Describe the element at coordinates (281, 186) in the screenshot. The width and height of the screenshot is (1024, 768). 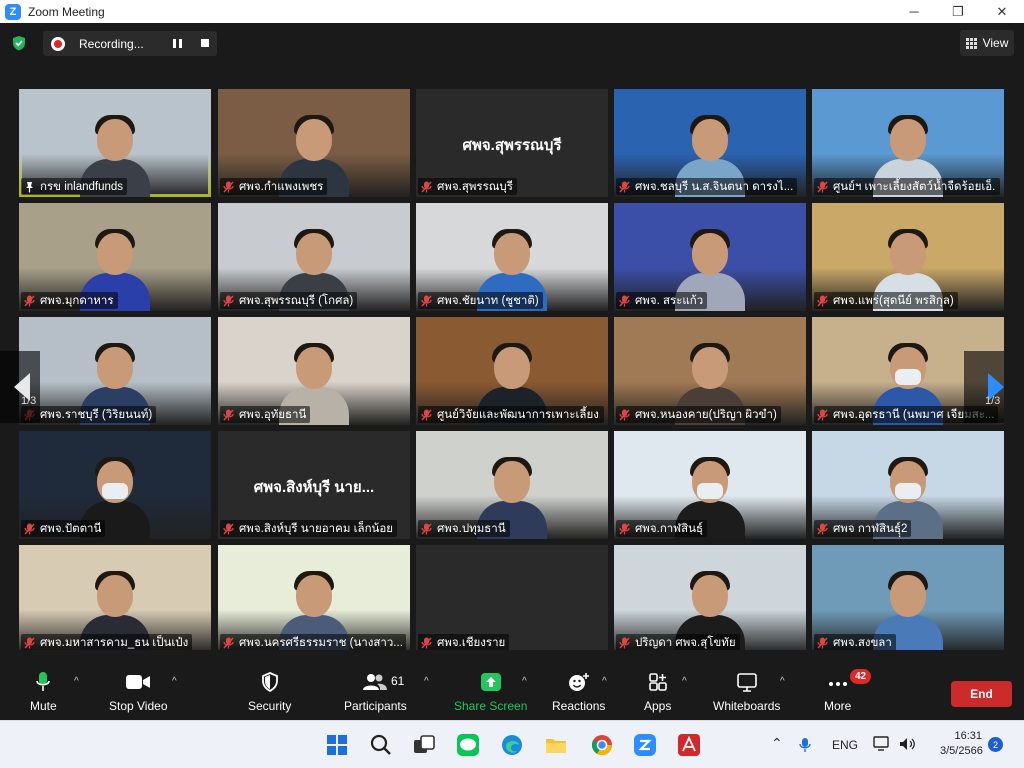
I see `participant-name: ศพจ.กำแพงเพชร` at that location.